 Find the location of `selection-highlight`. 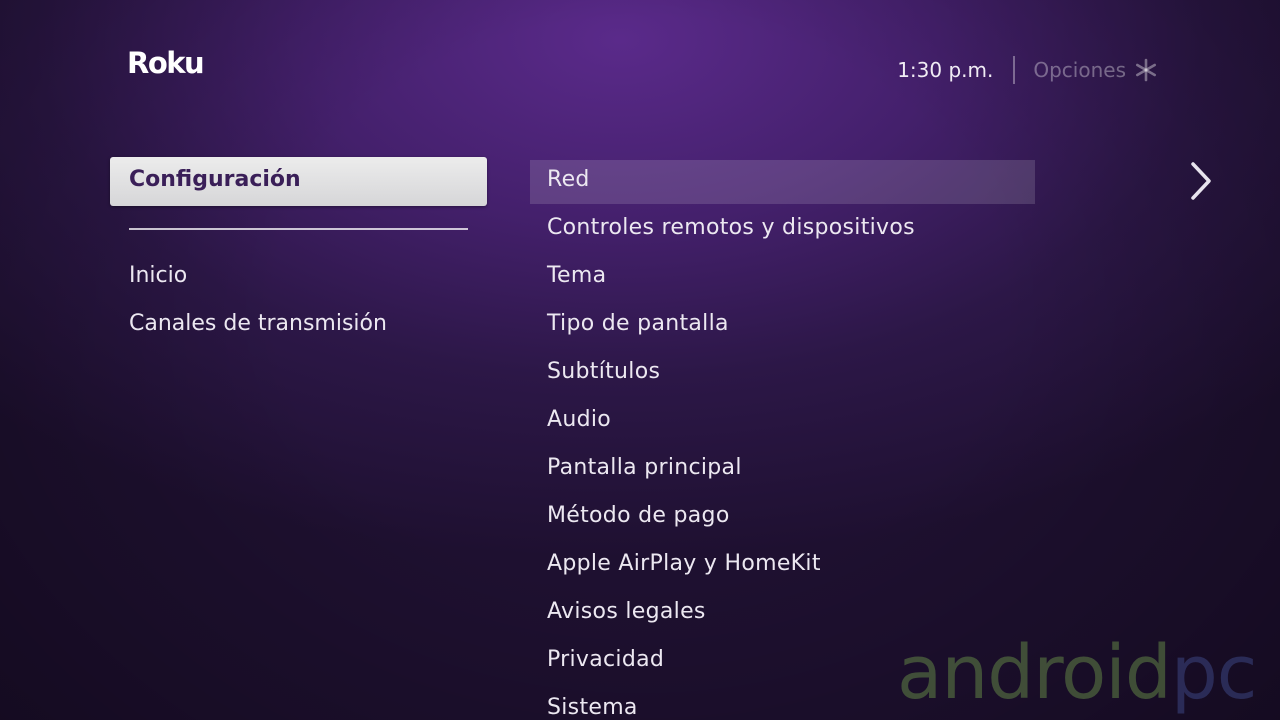

selection-highlight is located at coordinates (782, 182).